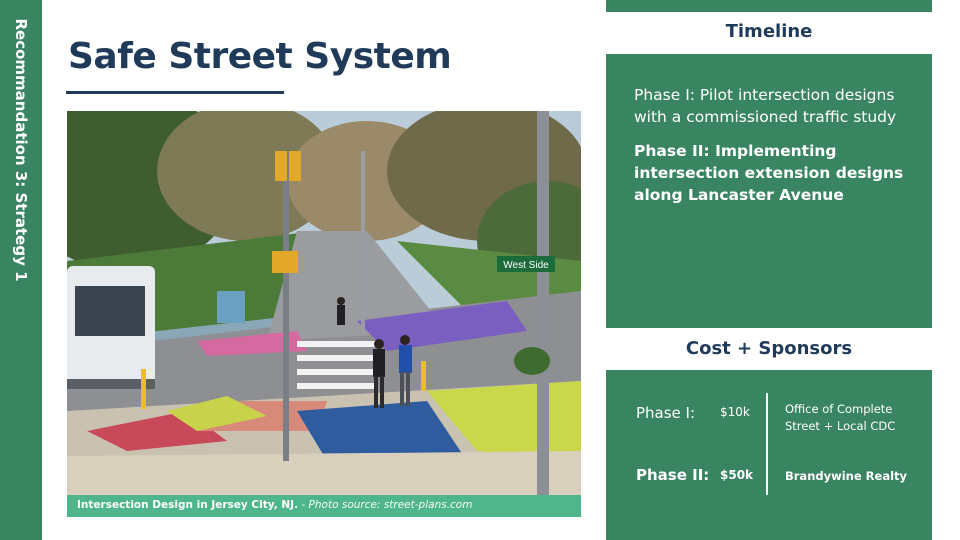 The image size is (960, 540). What do you see at coordinates (737, 475) in the screenshot?
I see `cost-phase-2-amount: $50k` at bounding box center [737, 475].